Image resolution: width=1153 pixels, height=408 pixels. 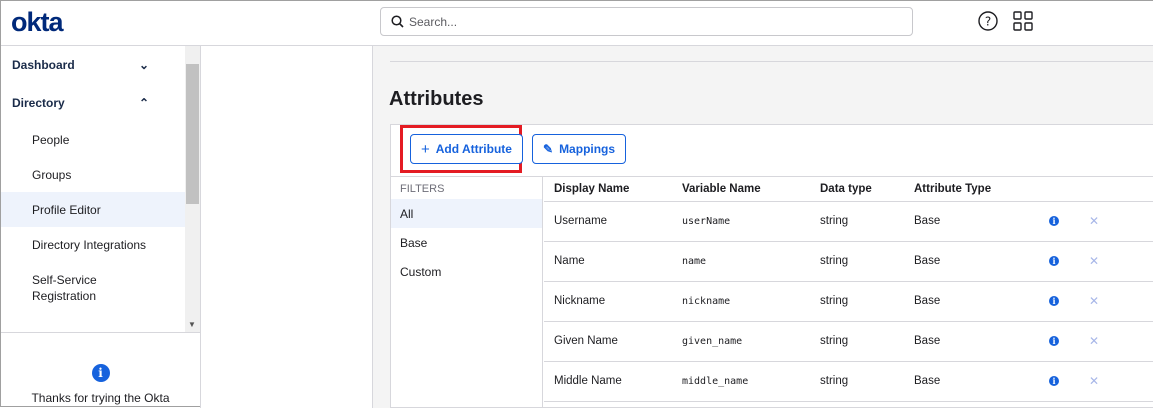 I want to click on table-row: Nickname nickname string Base i ✕, so click(x=848, y=301).